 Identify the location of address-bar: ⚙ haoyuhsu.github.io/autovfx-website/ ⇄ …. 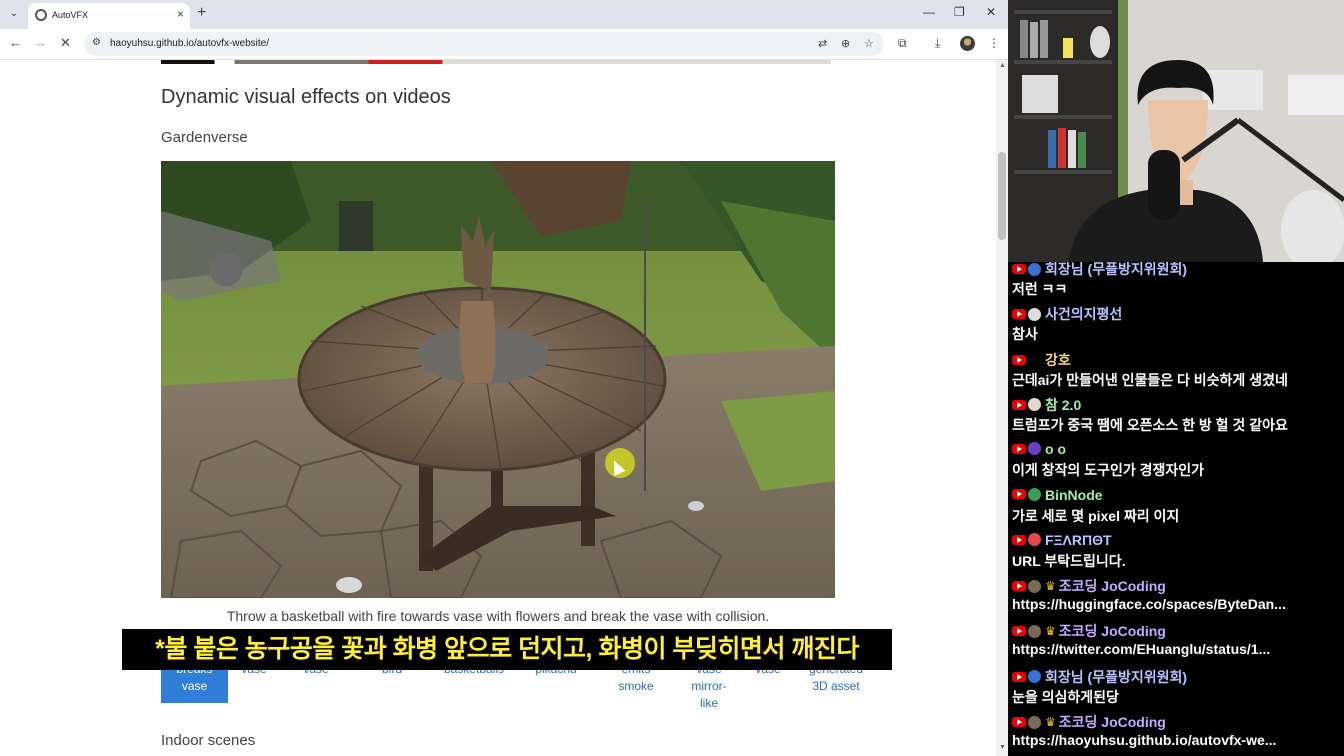
(484, 44).